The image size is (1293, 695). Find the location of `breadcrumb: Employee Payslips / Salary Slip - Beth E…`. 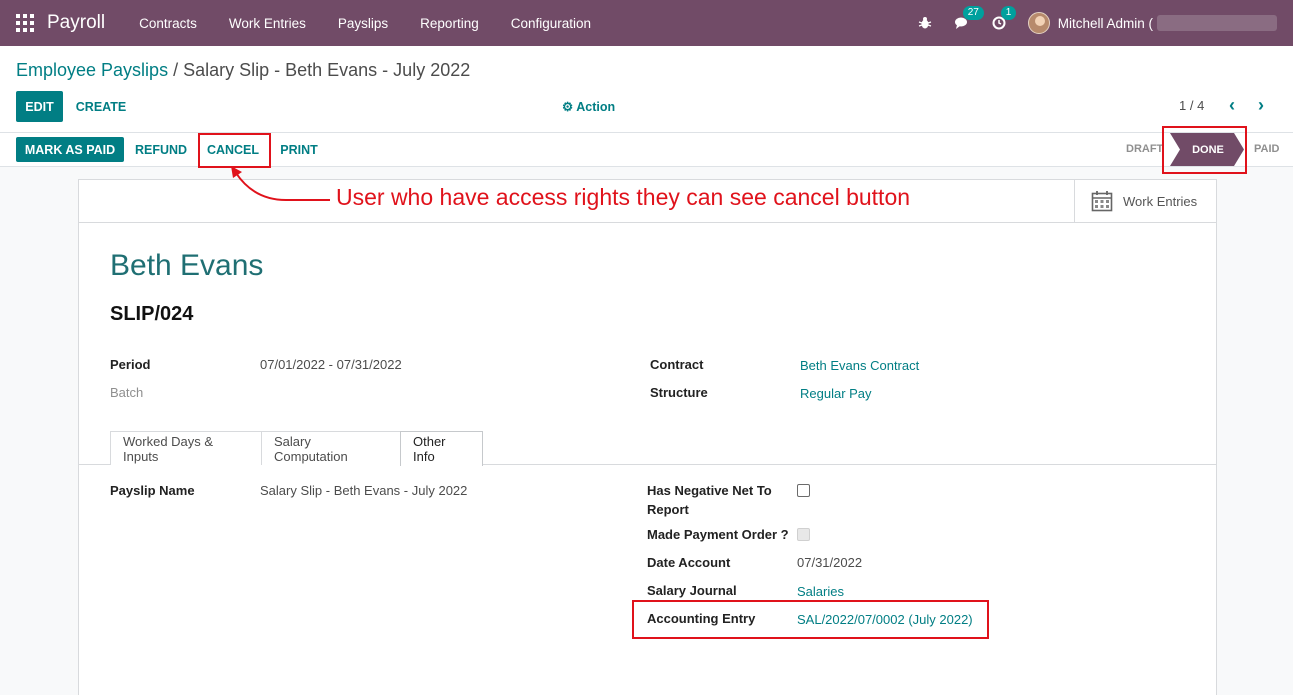

breadcrumb: Employee Payslips / Salary Slip - Beth E… is located at coordinates (243, 70).